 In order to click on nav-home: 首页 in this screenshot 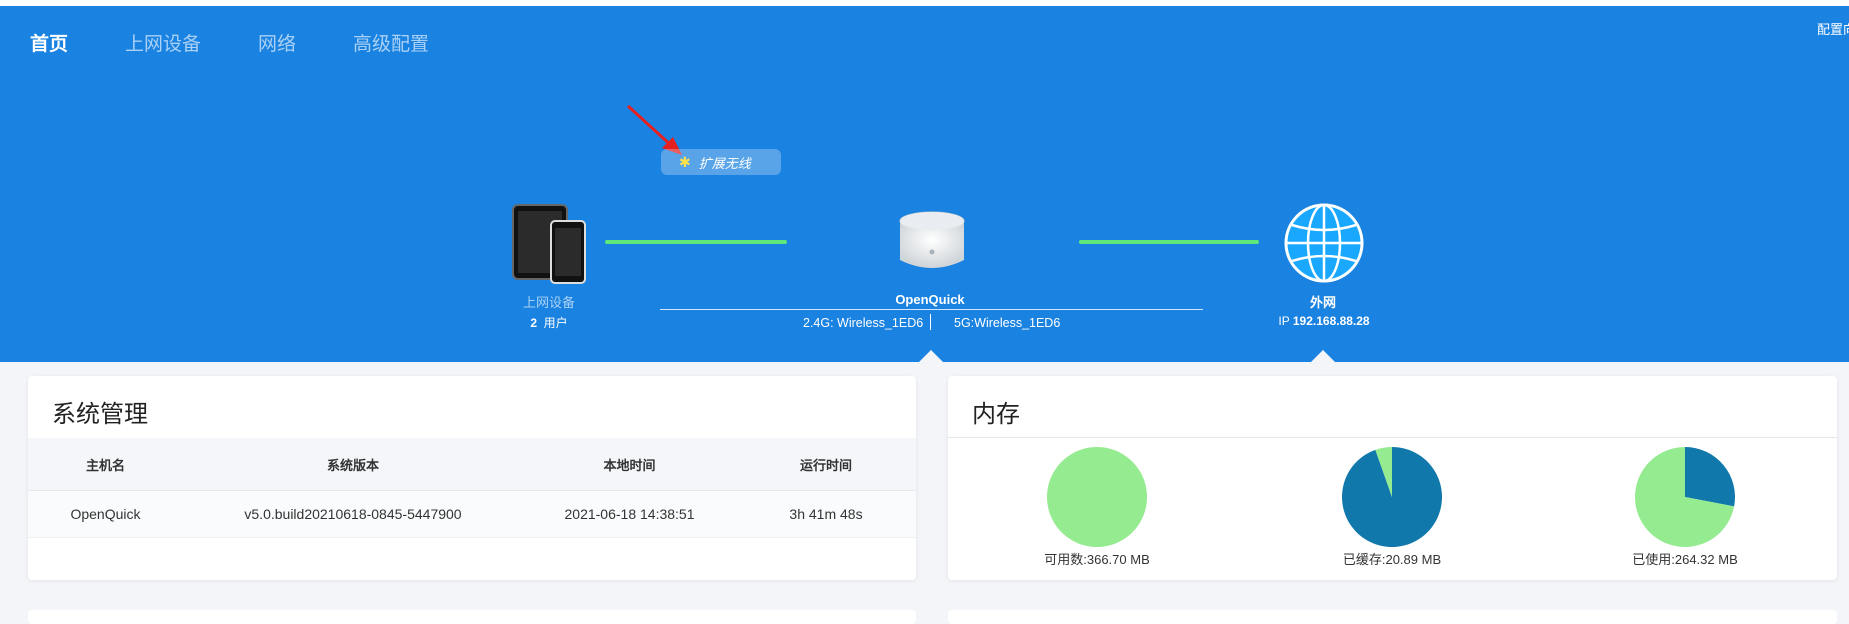, I will do `click(49, 42)`.